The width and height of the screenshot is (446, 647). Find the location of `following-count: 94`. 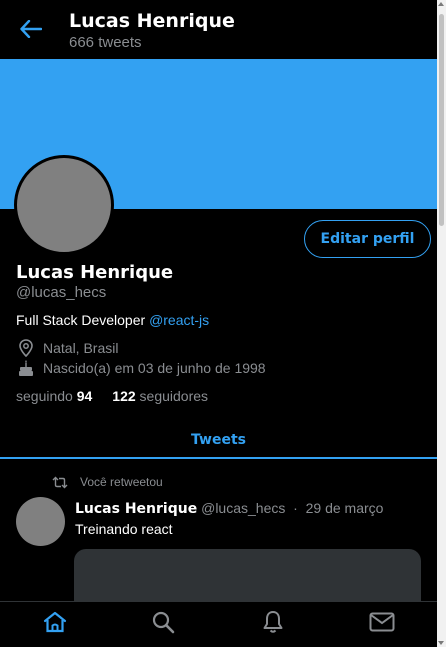

following-count: 94 is located at coordinates (84, 396).